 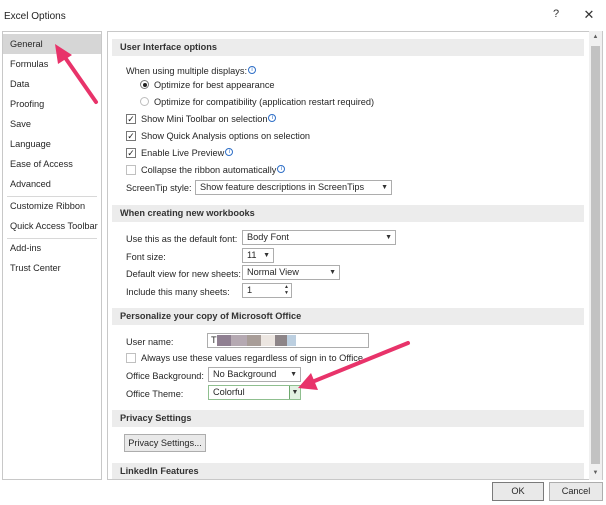 I want to click on content-scrollbar: ▲ ▼, so click(x=595, y=255).